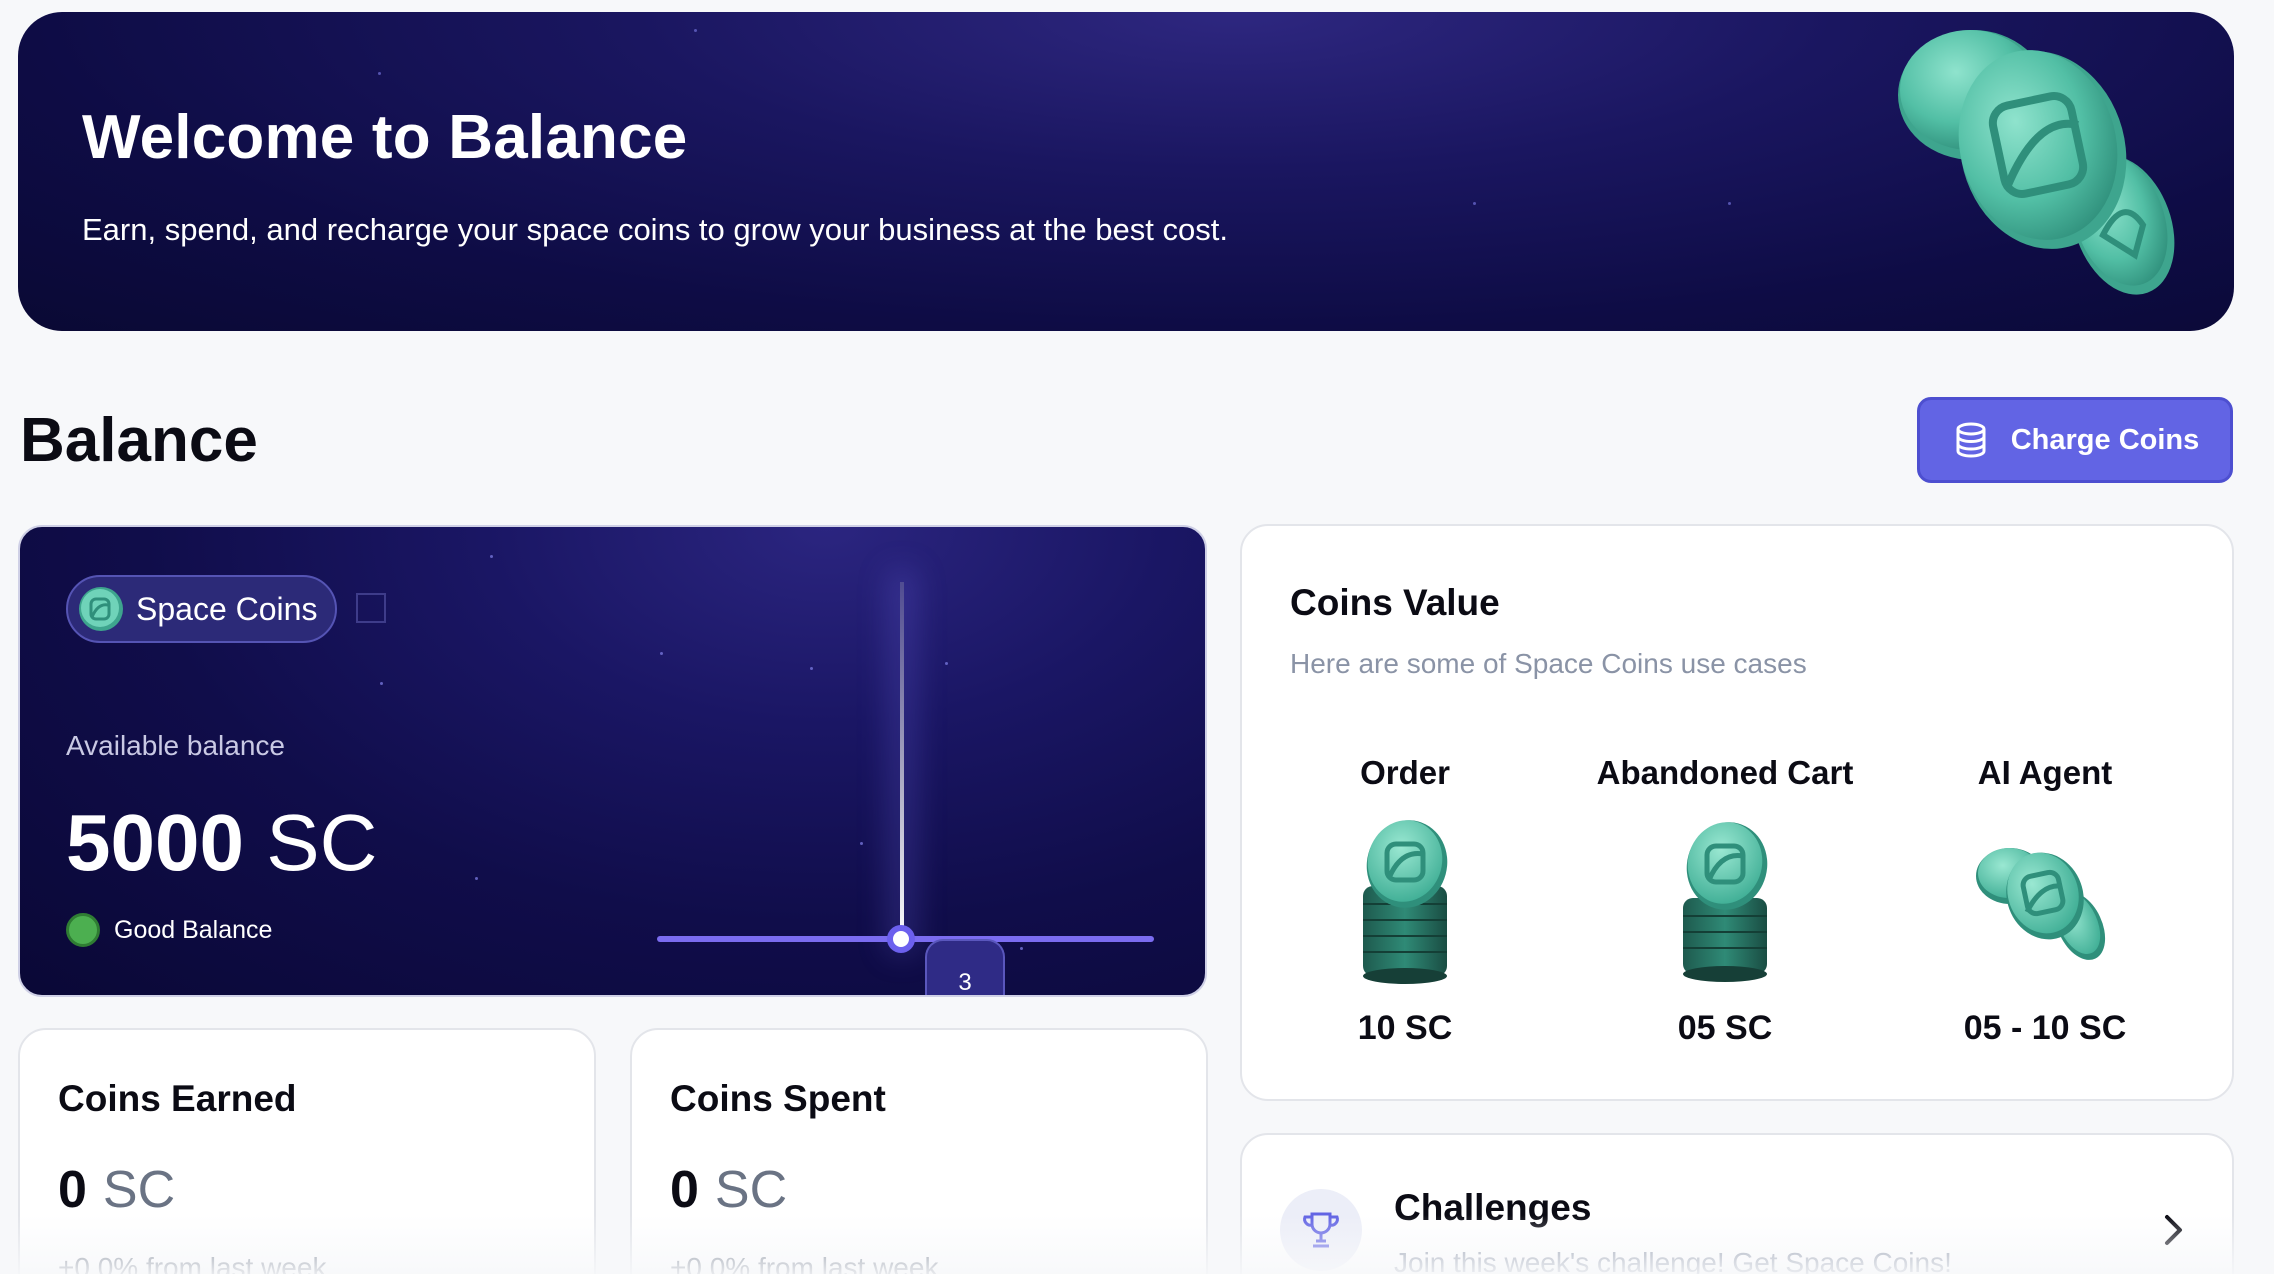 Image resolution: width=2274 pixels, height=1274 pixels. What do you see at coordinates (155, 842) in the screenshot?
I see `balance-amount: 5000` at bounding box center [155, 842].